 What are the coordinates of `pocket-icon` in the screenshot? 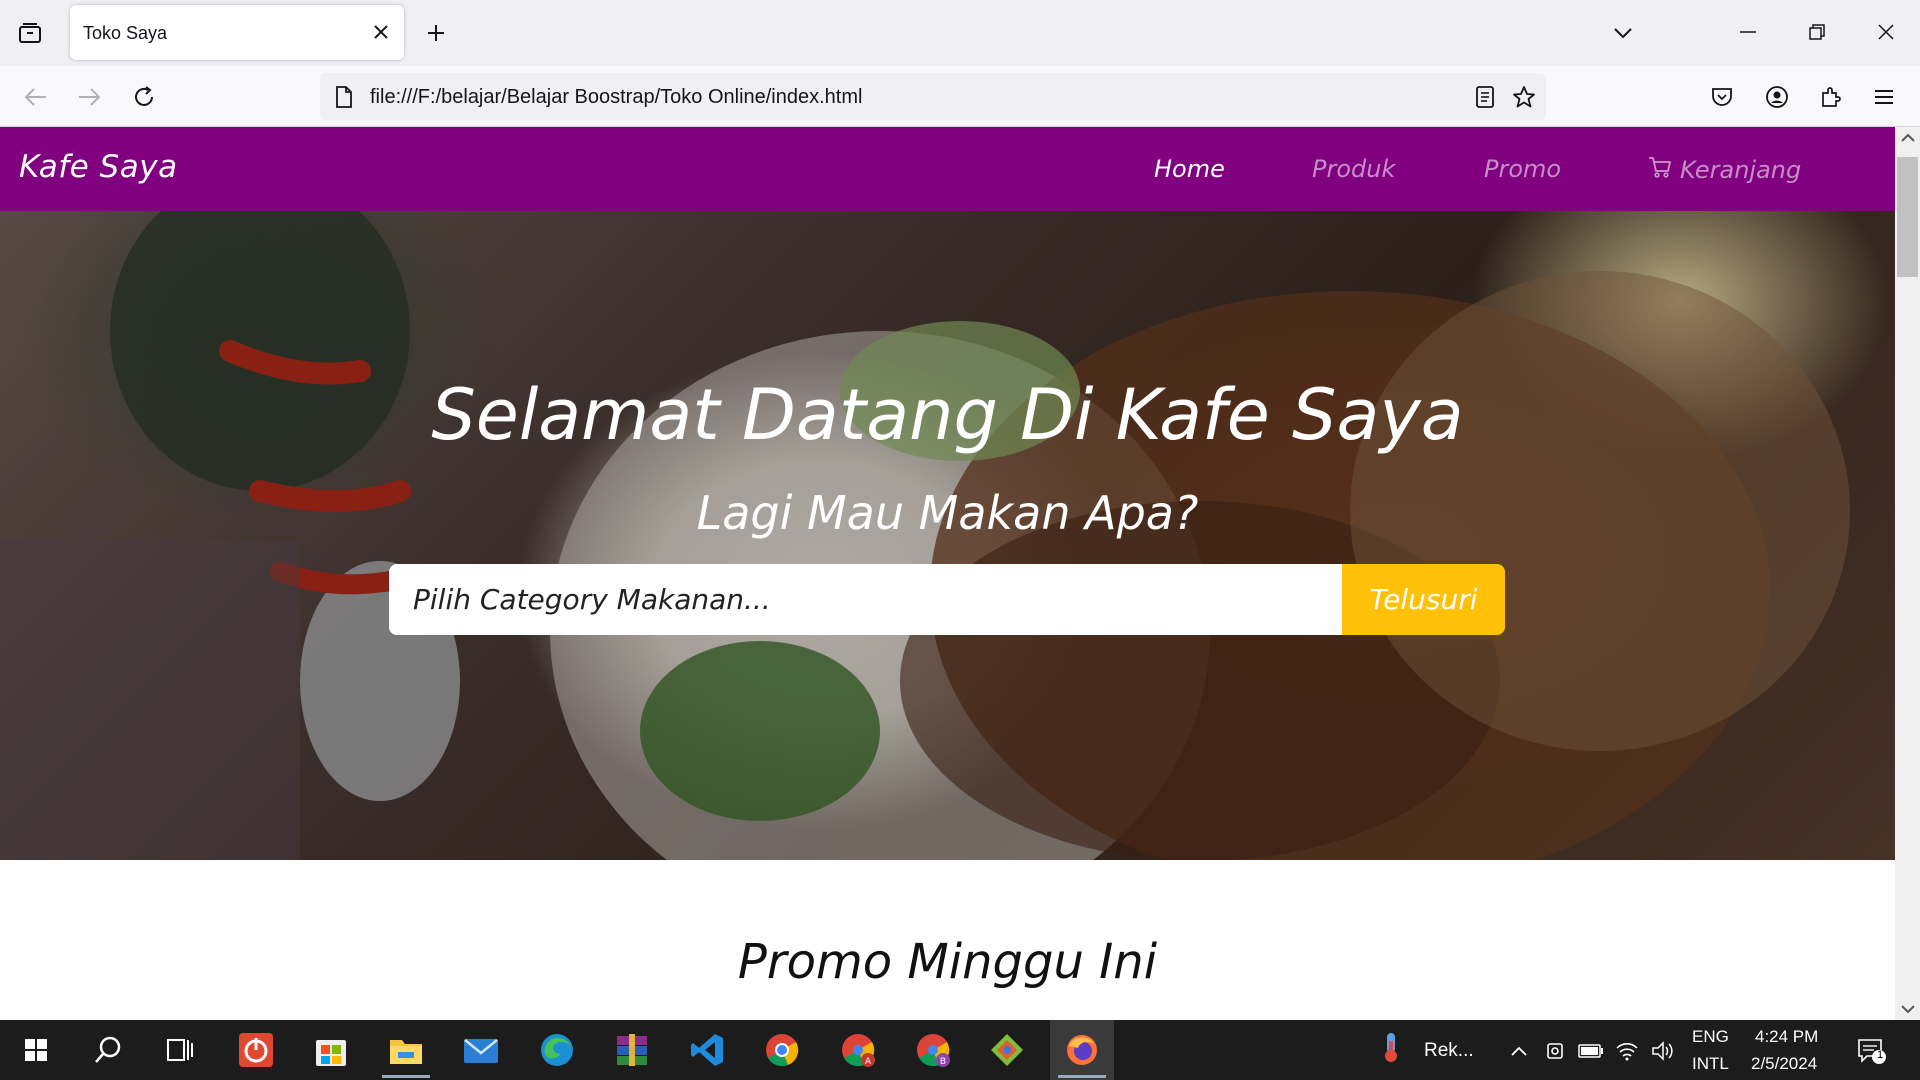 It's located at (1722, 97).